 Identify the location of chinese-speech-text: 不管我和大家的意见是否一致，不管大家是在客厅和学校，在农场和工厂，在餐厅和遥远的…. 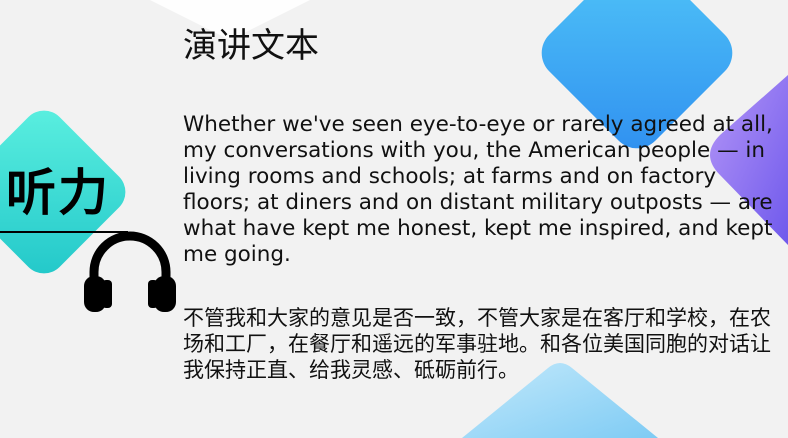
(477, 344).